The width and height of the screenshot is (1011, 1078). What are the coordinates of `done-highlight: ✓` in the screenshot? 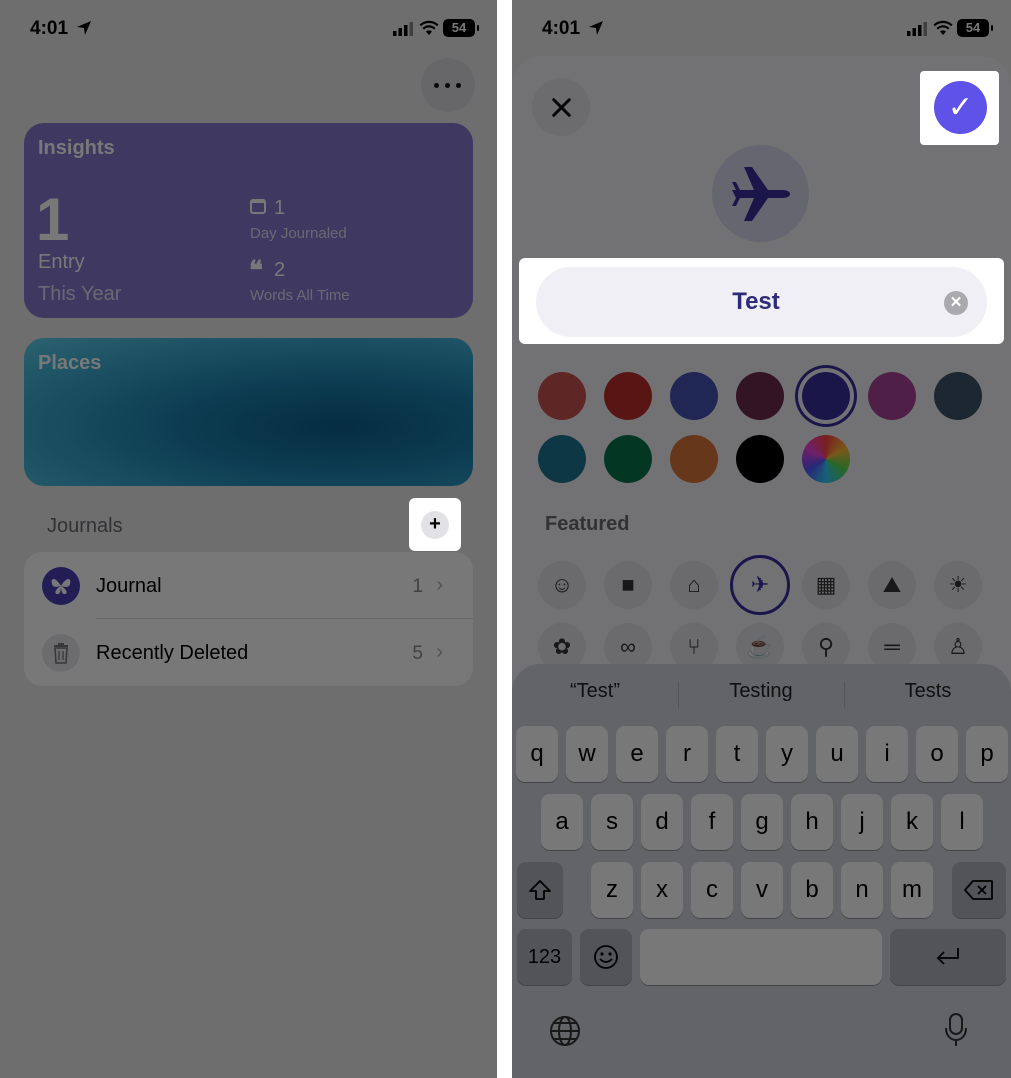 It's located at (959, 108).